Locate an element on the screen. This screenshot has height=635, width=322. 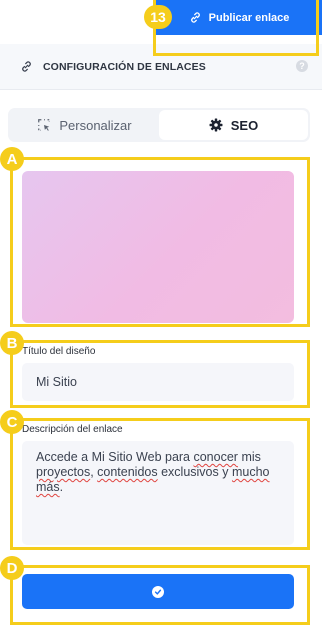
tab-personalizar-label: Personalizar is located at coordinates (95, 125).